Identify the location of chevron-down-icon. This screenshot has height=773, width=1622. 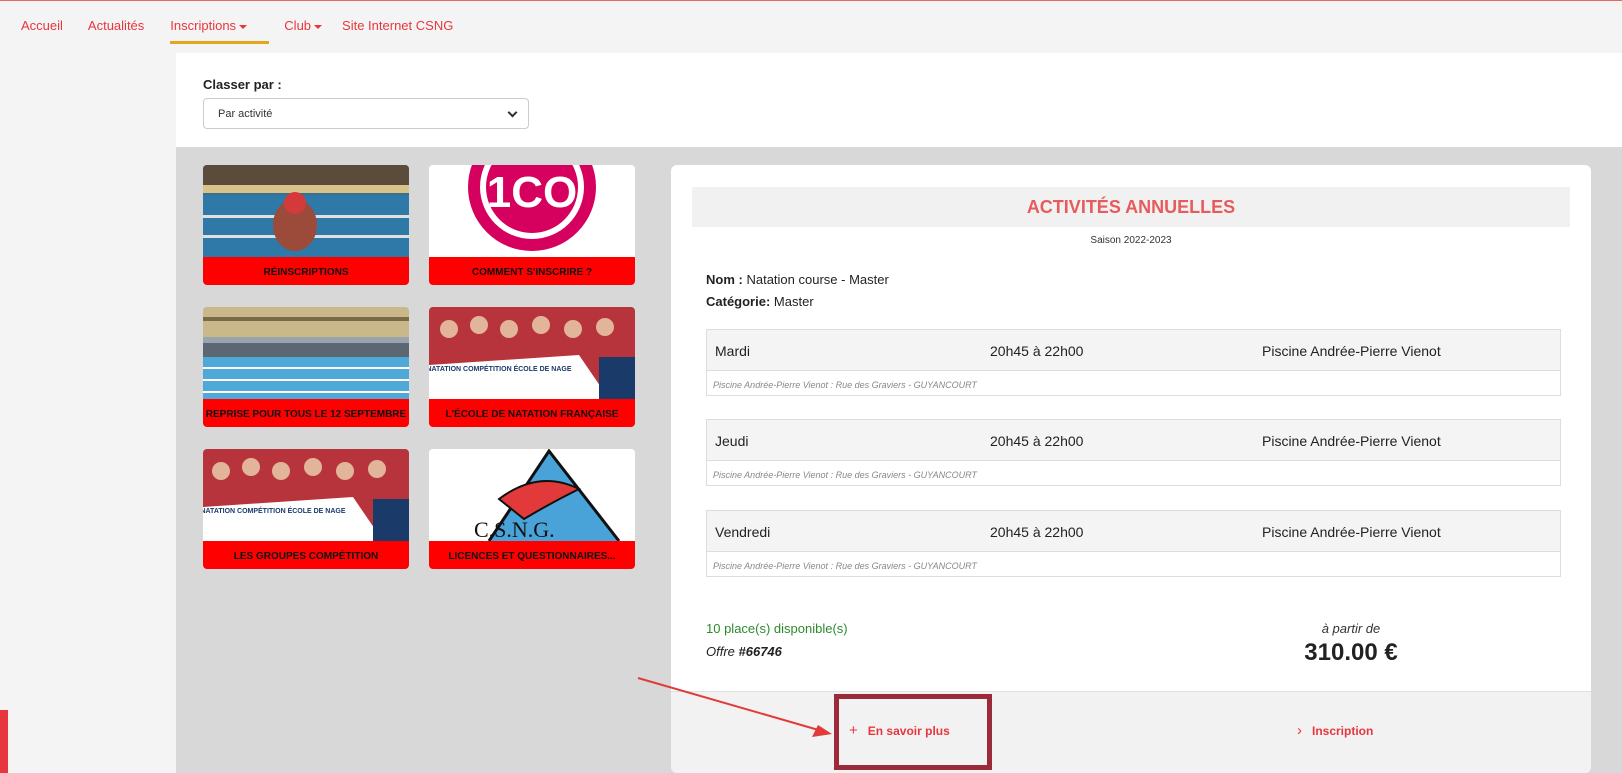
(512, 112).